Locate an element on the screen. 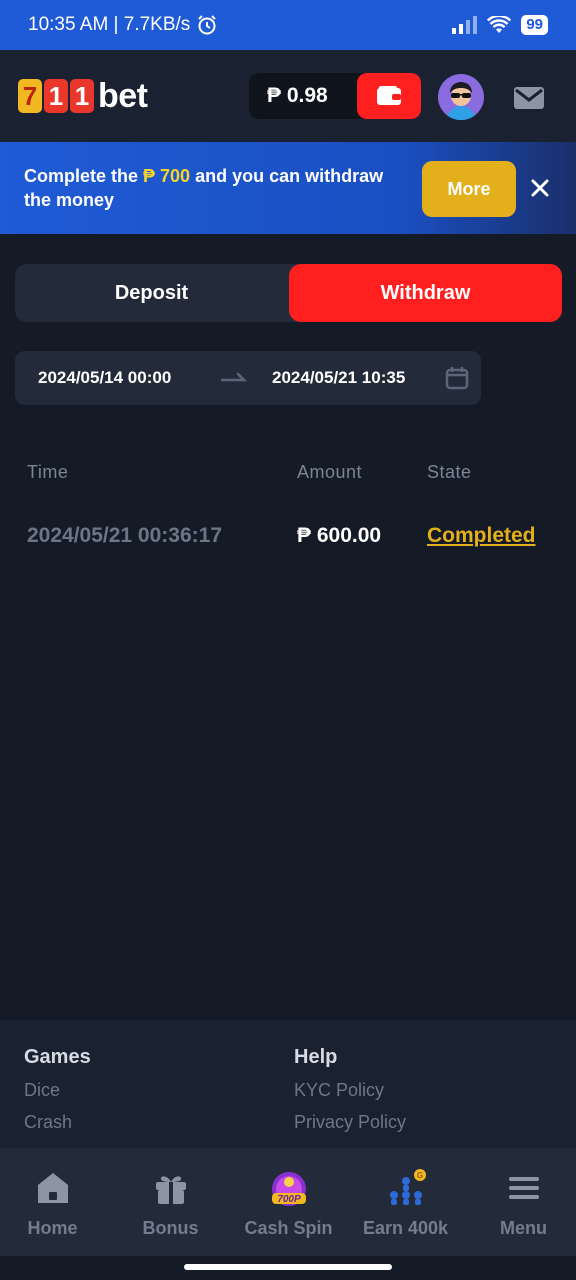 The image size is (576, 1280). mail-icon is located at coordinates (529, 98).